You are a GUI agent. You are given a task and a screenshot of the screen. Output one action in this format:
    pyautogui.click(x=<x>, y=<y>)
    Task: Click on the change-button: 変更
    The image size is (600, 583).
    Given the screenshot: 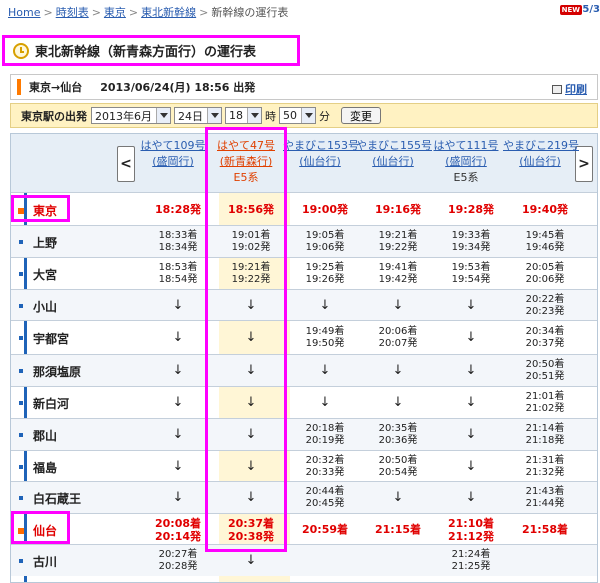 What is the action you would take?
    pyautogui.click(x=361, y=115)
    